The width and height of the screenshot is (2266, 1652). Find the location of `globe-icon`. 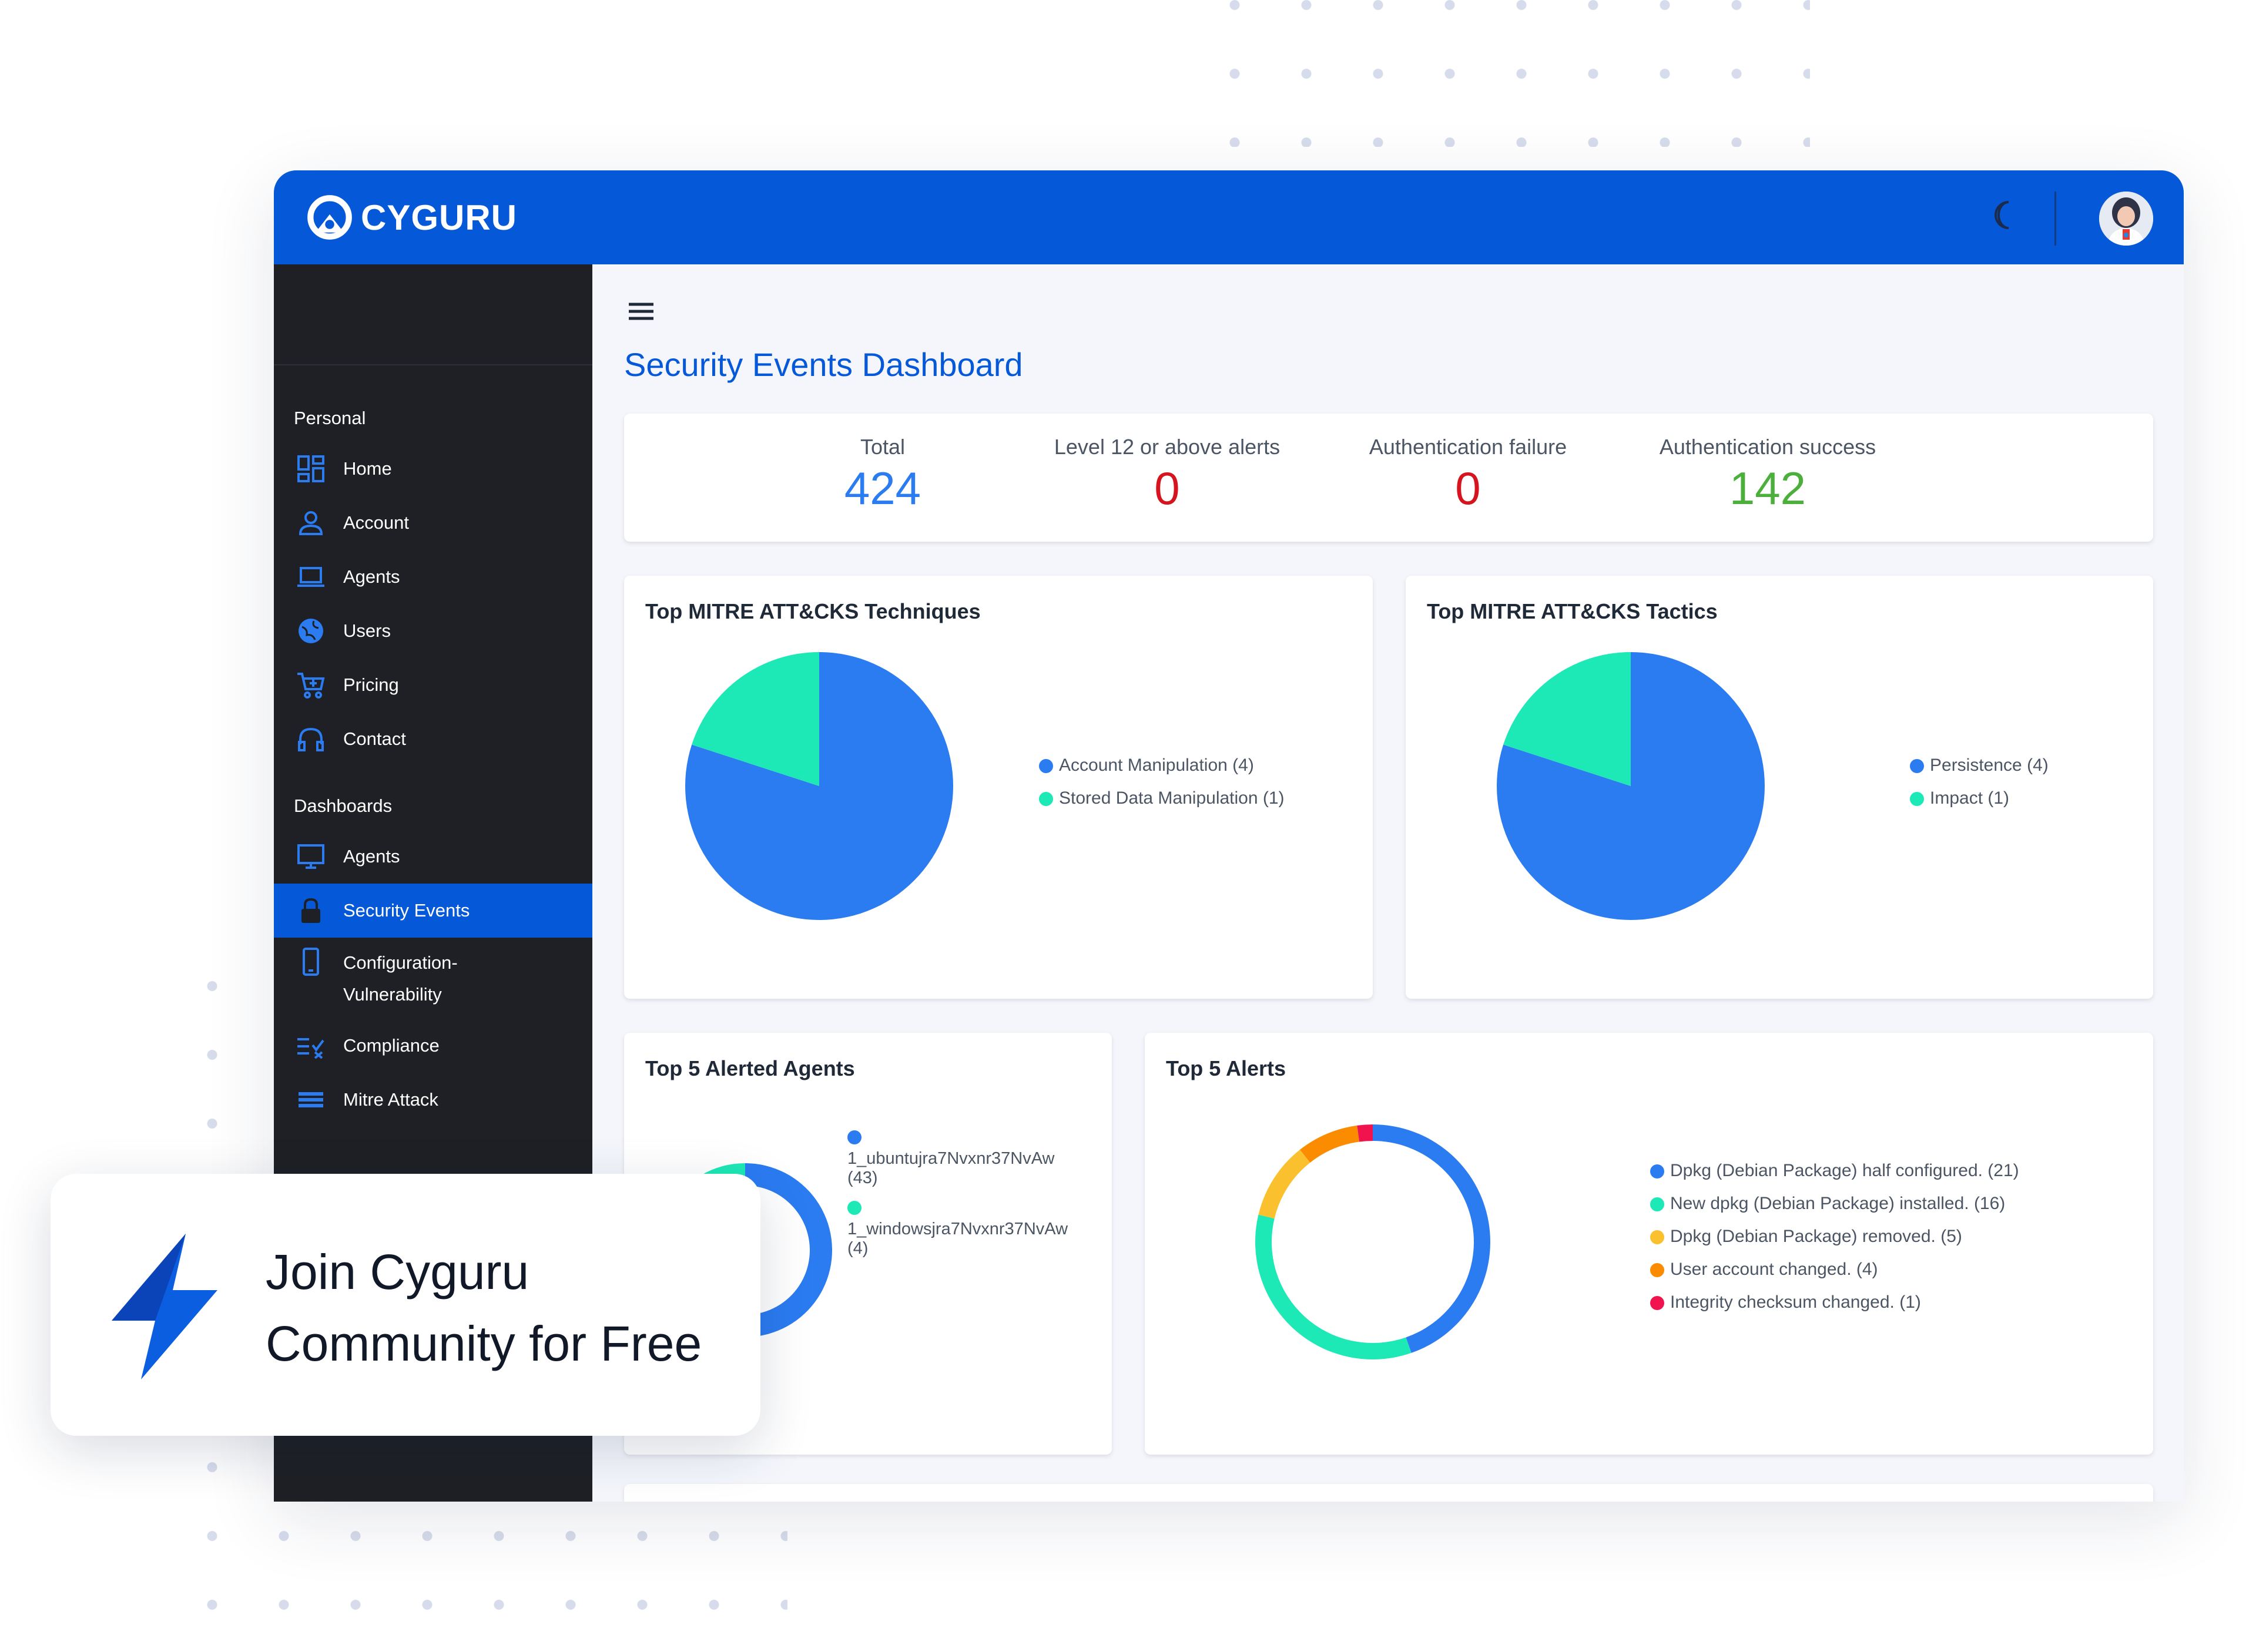

globe-icon is located at coordinates (311, 631).